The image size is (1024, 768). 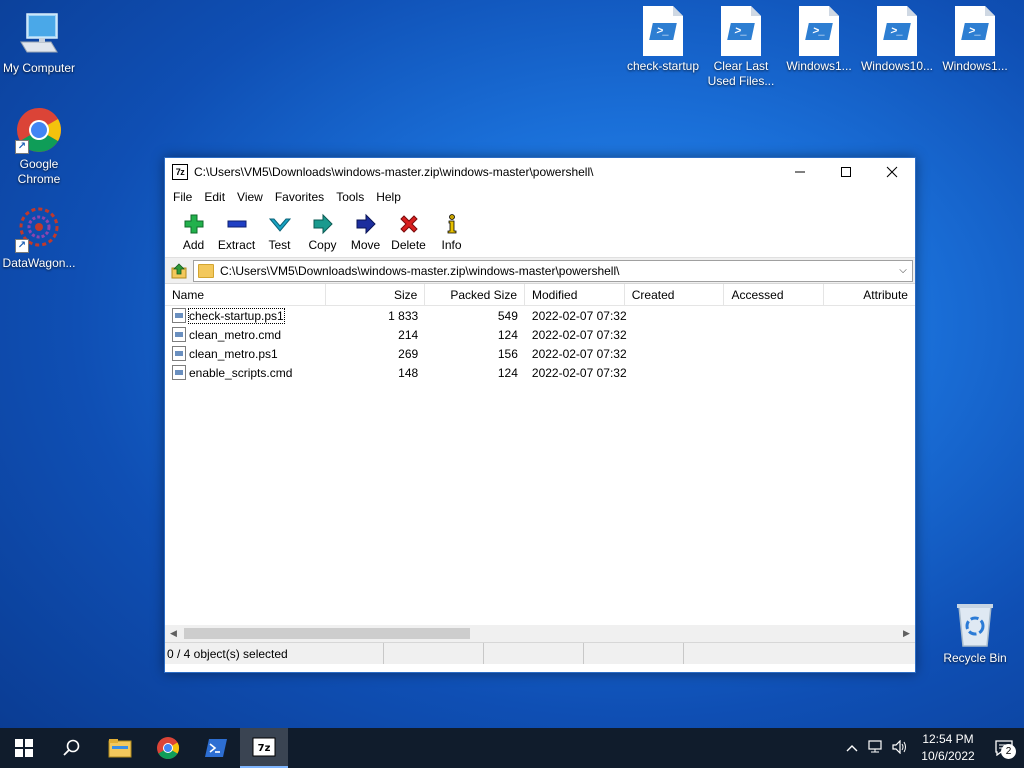 I want to click on column-accessed: Accessed, so click(x=774, y=294).